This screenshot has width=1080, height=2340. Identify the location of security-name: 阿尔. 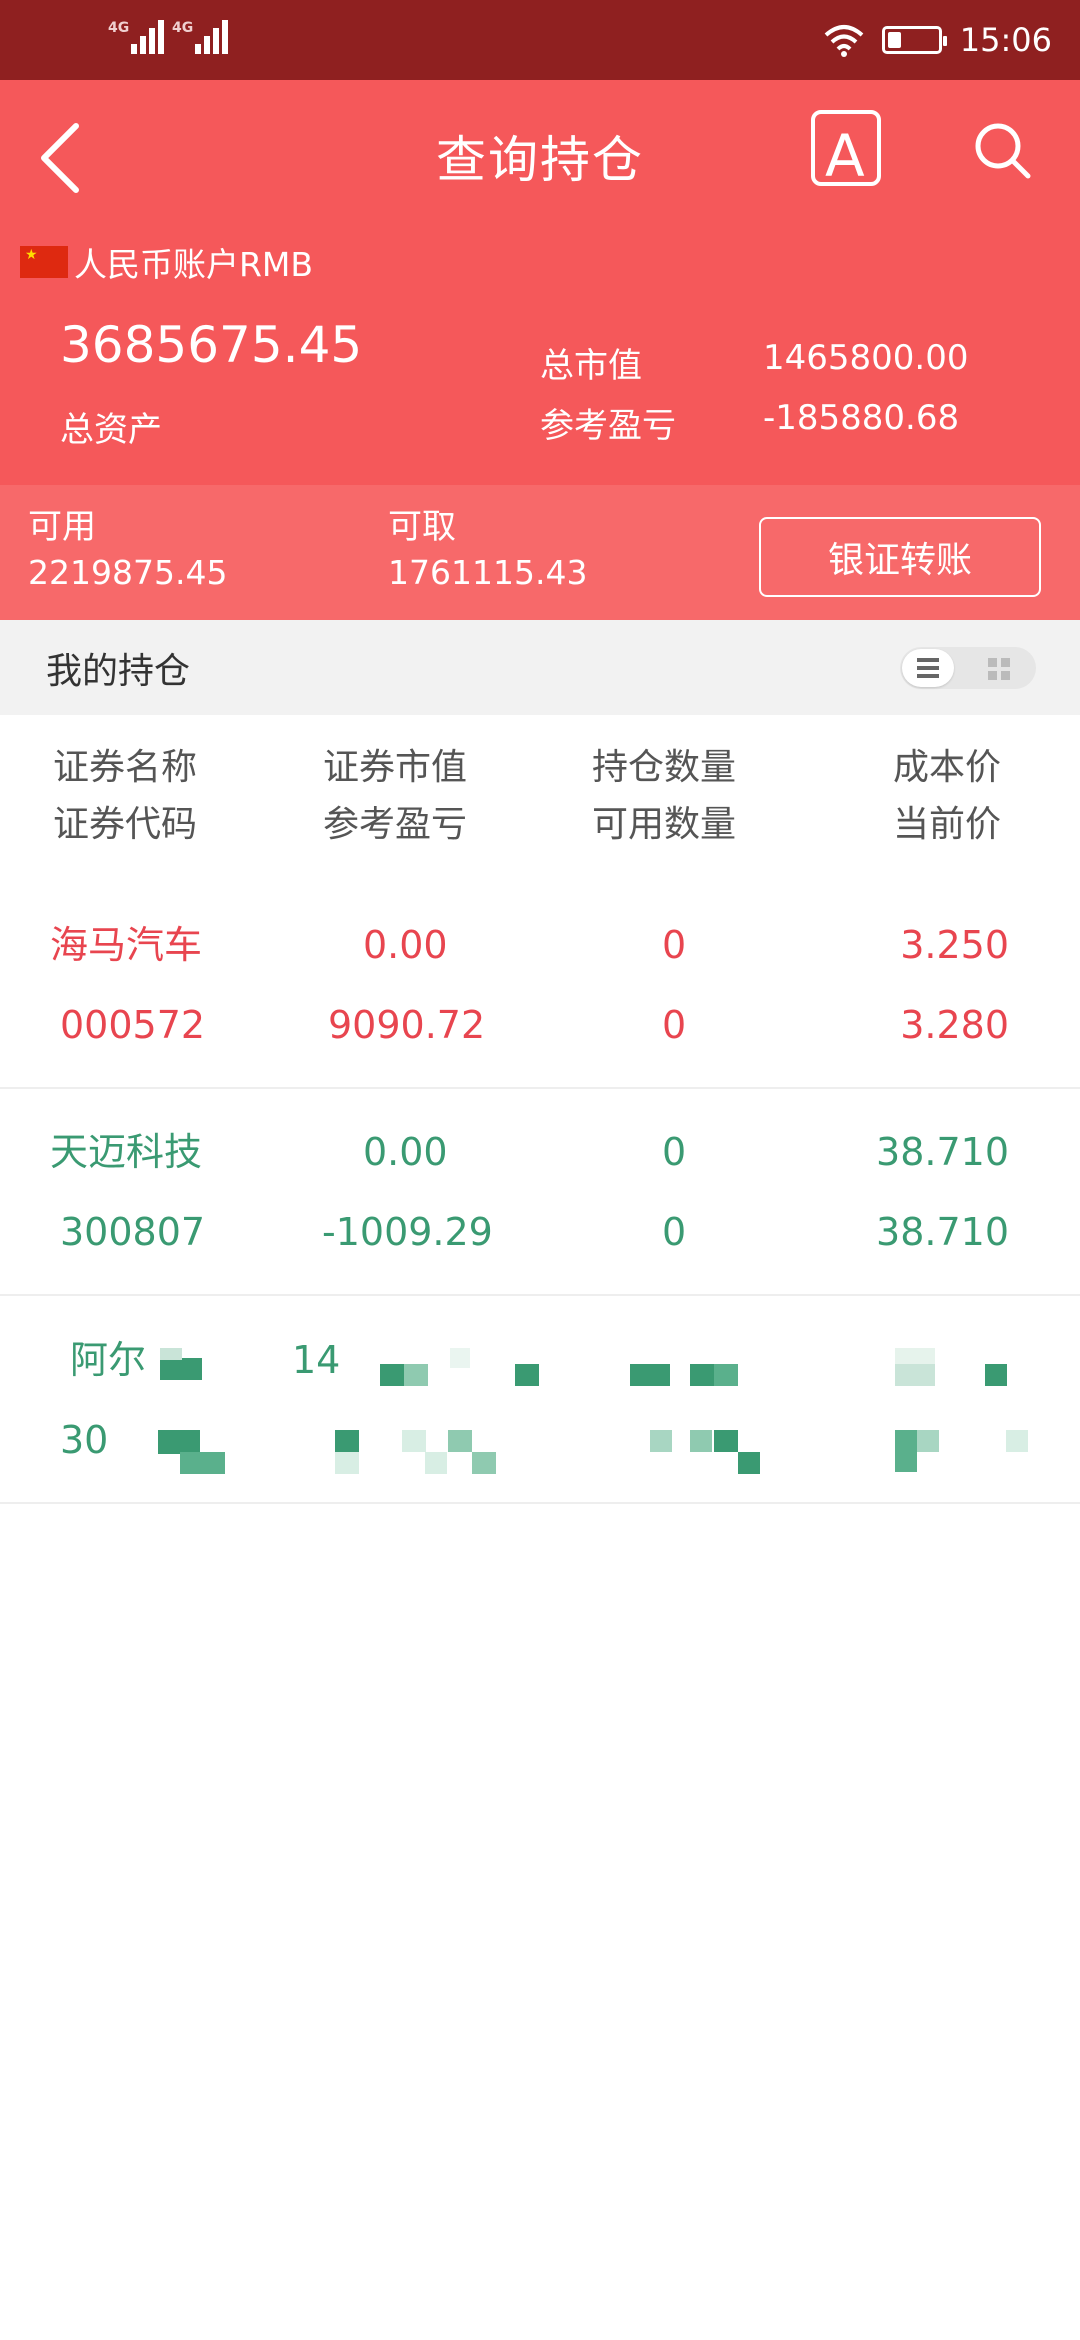
(108, 1360).